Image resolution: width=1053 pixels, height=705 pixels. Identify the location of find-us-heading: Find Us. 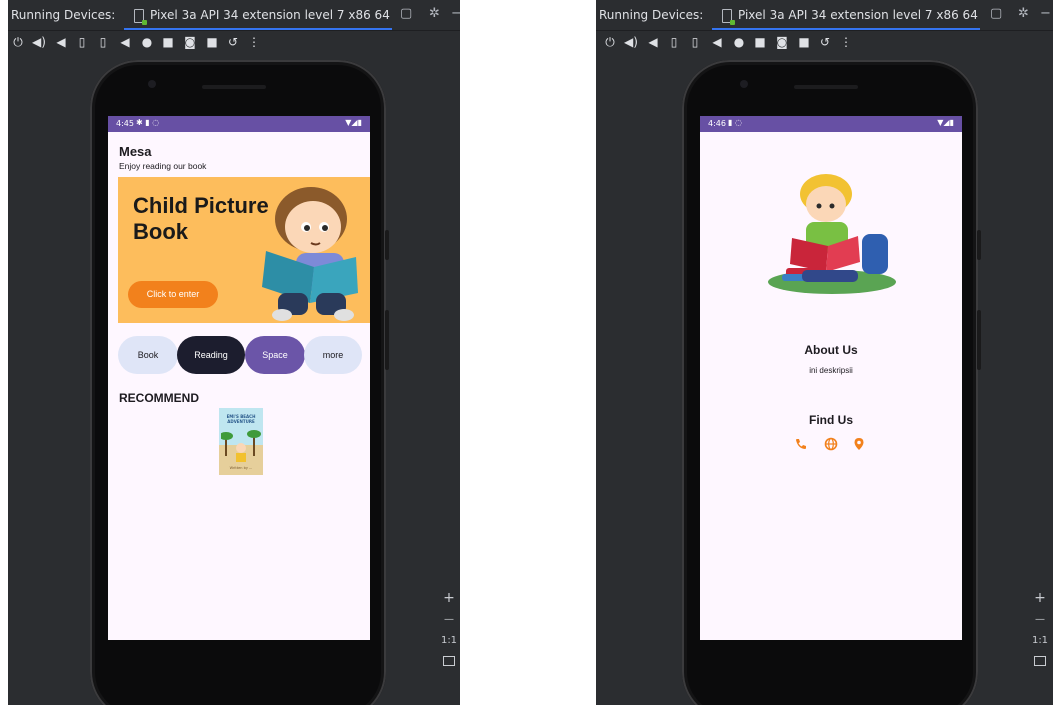
(831, 420).